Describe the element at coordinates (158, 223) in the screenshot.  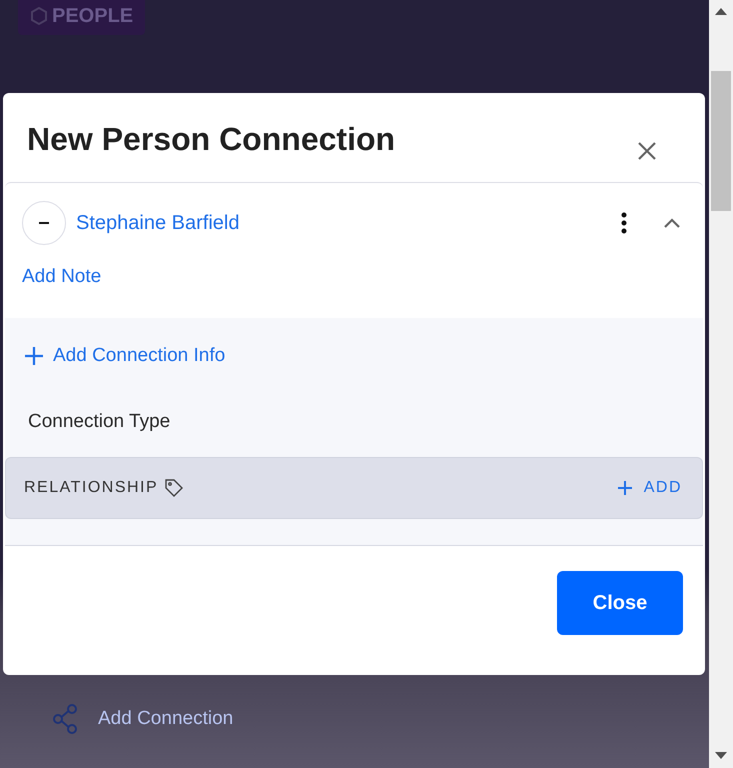
I see `person-name-link: Stephaine Barfield` at that location.